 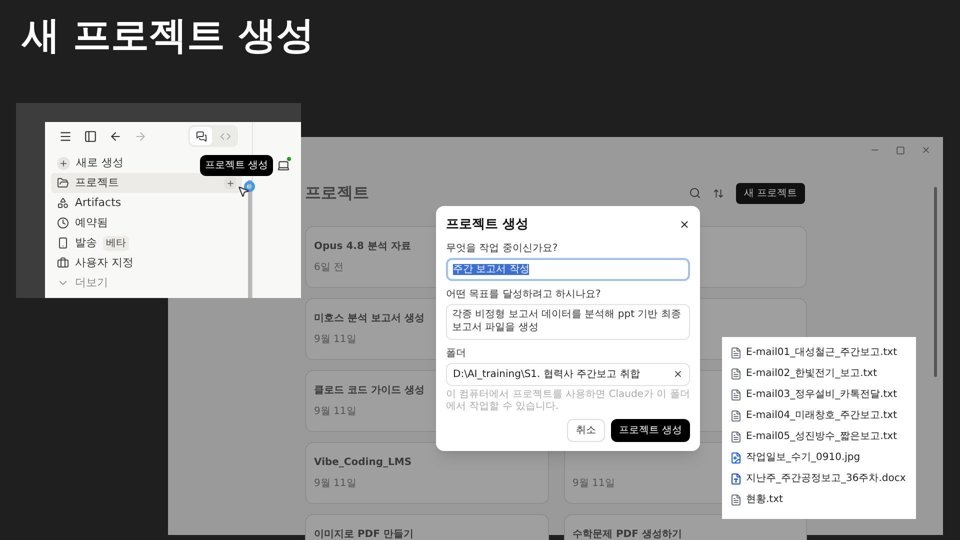 What do you see at coordinates (650, 430) in the screenshot?
I see `create-button: 프로젝트 생성` at bounding box center [650, 430].